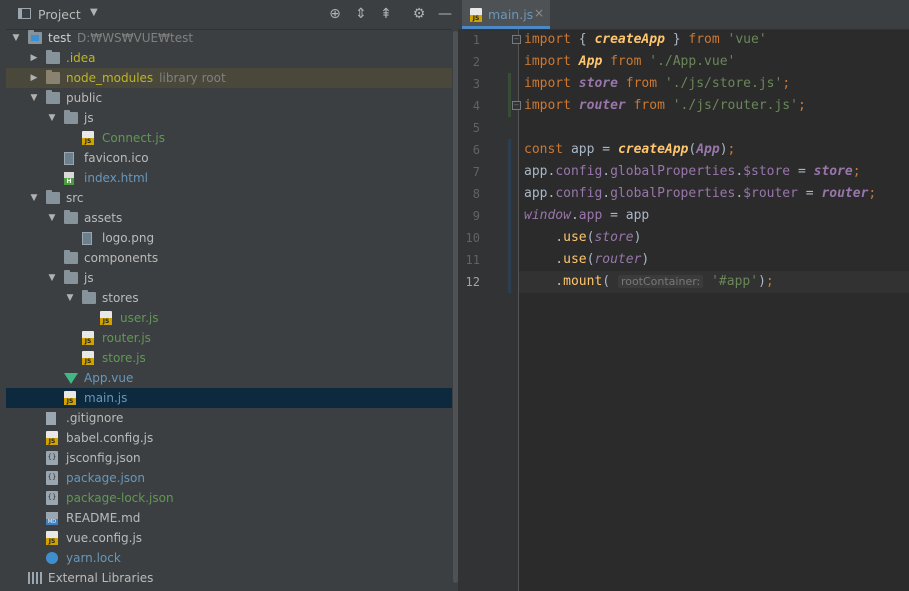  Describe the element at coordinates (232, 358) in the screenshot. I see `tree-item: store.js` at that location.